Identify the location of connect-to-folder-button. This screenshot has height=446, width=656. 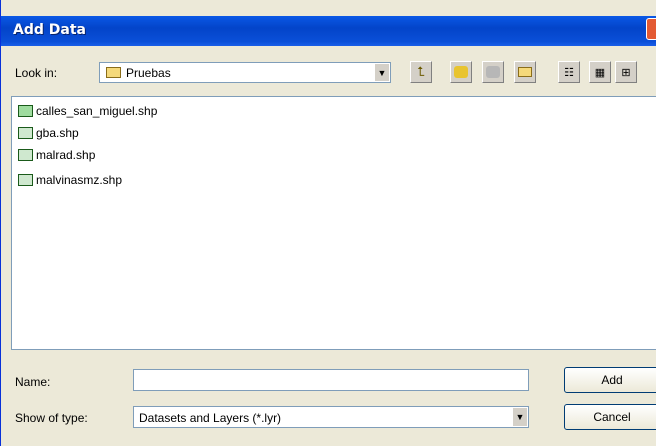
(461, 72).